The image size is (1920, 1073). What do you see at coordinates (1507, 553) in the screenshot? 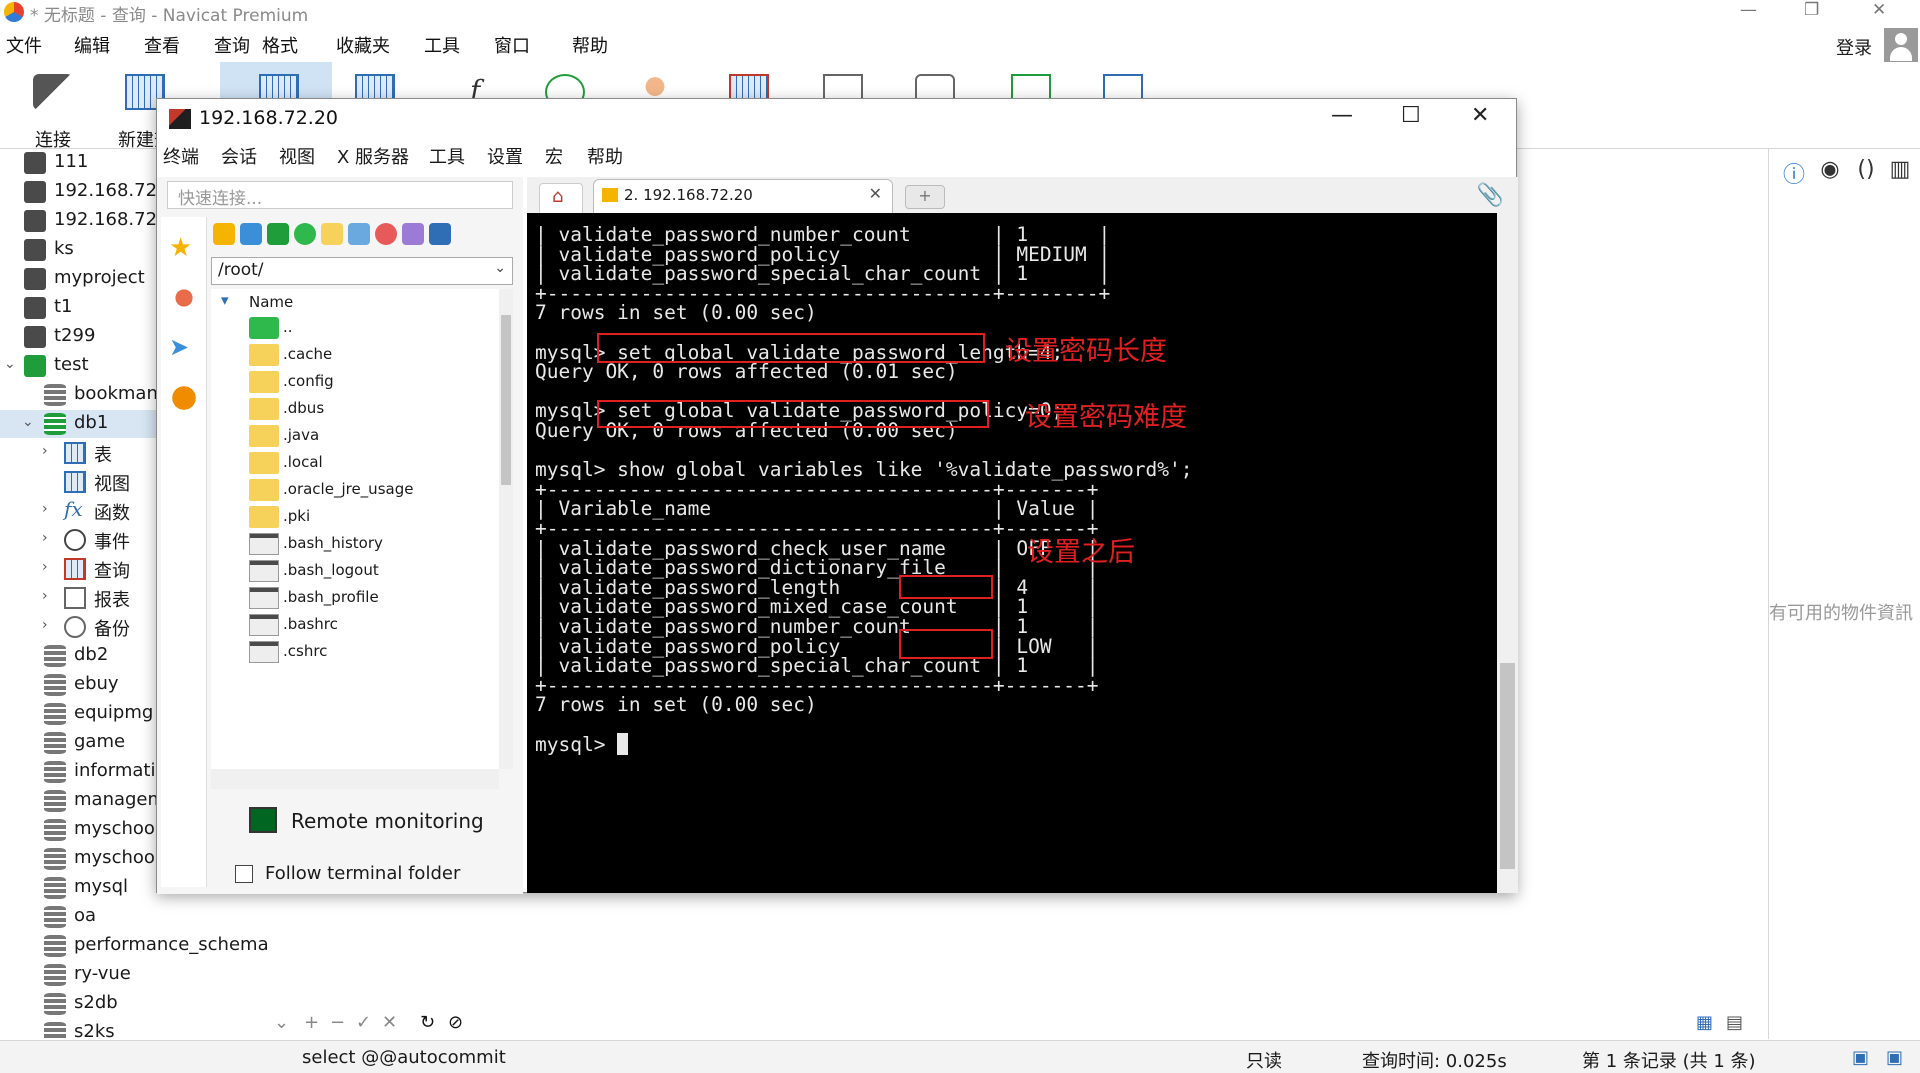
I see `terminal-scrollbar` at bounding box center [1507, 553].